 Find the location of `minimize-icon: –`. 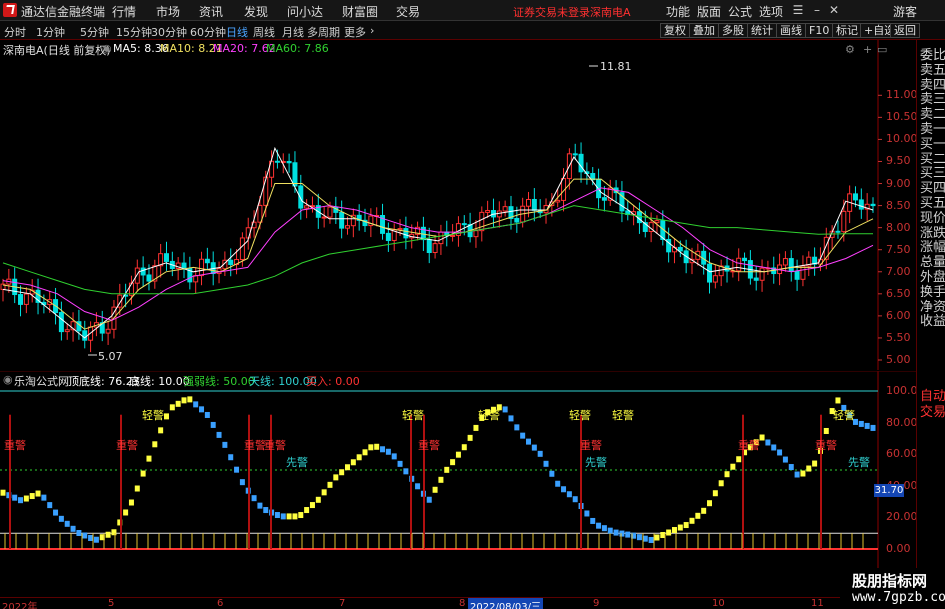

minimize-icon: – is located at coordinates (817, 10).